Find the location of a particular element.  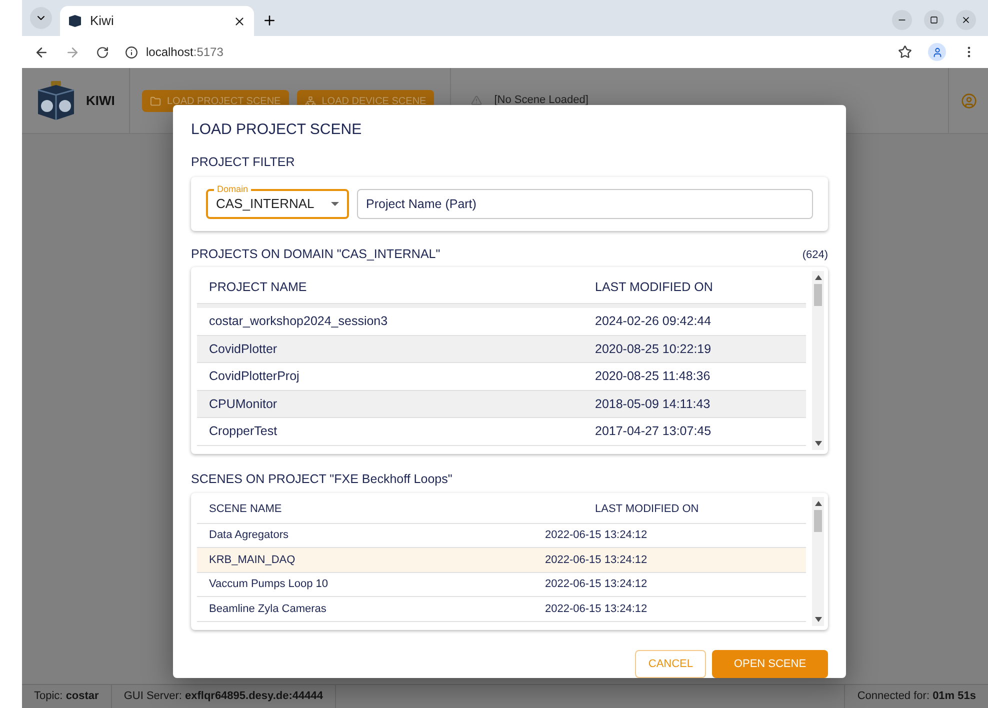

status-server: GUI Server: exflqr64895.desy.de:44444 is located at coordinates (224, 696).